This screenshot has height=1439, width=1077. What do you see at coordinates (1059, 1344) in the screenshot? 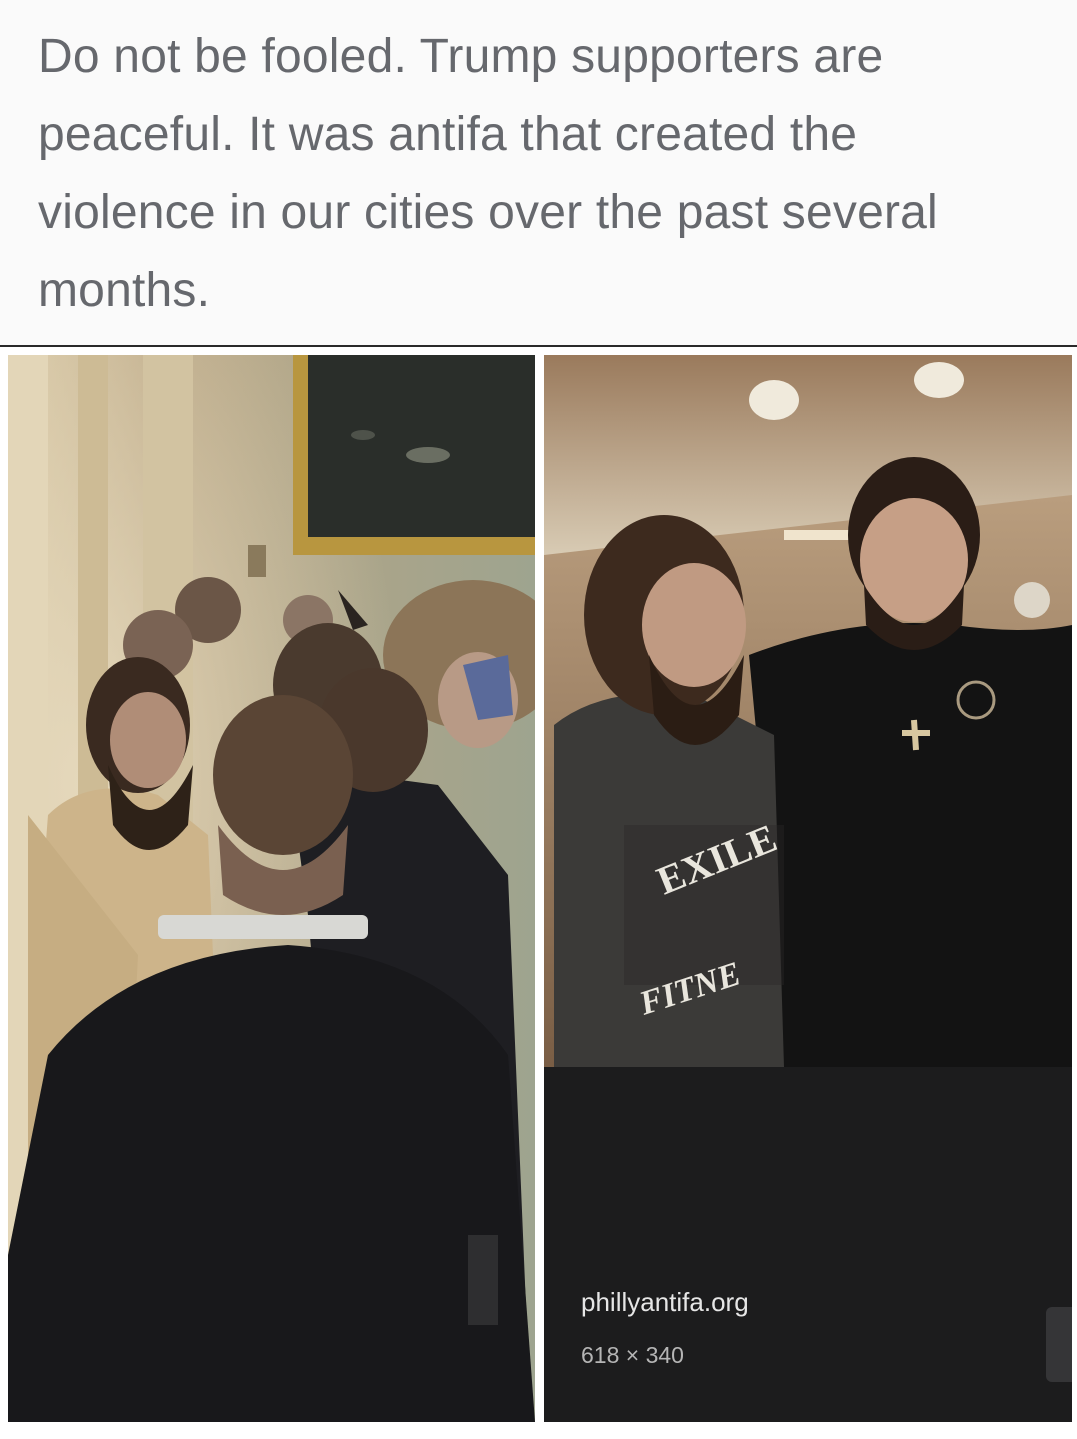
I see `next-result-tab` at bounding box center [1059, 1344].